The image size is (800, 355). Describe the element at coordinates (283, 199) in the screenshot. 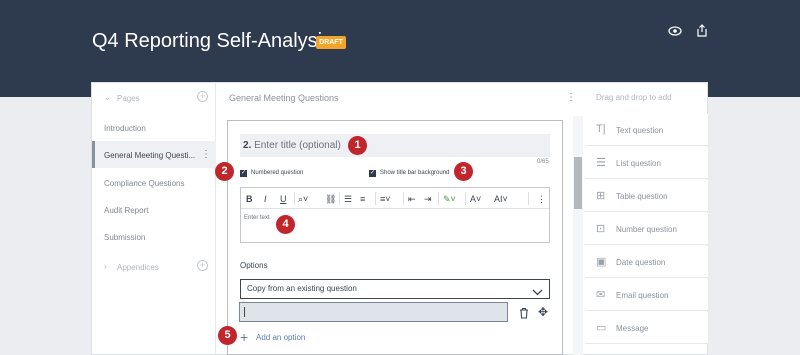

I see `underline-button: U` at that location.